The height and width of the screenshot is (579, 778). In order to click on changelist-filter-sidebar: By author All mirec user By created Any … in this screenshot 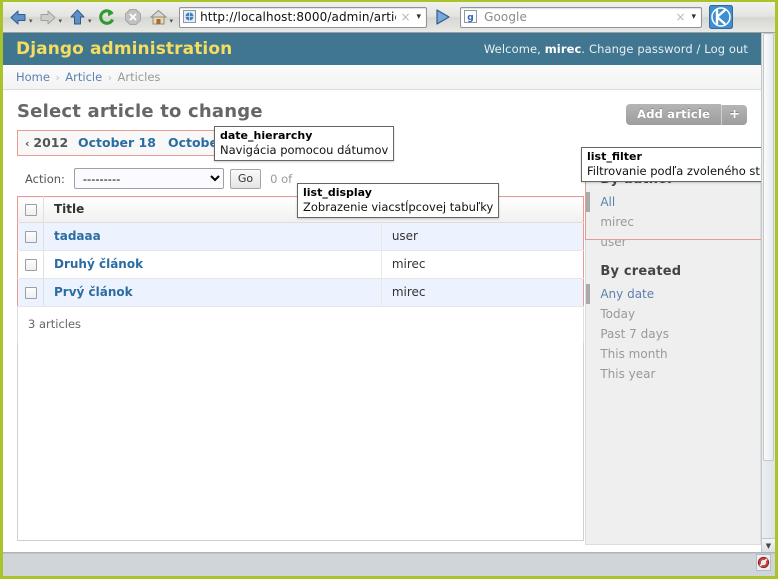, I will do `click(673, 353)`.